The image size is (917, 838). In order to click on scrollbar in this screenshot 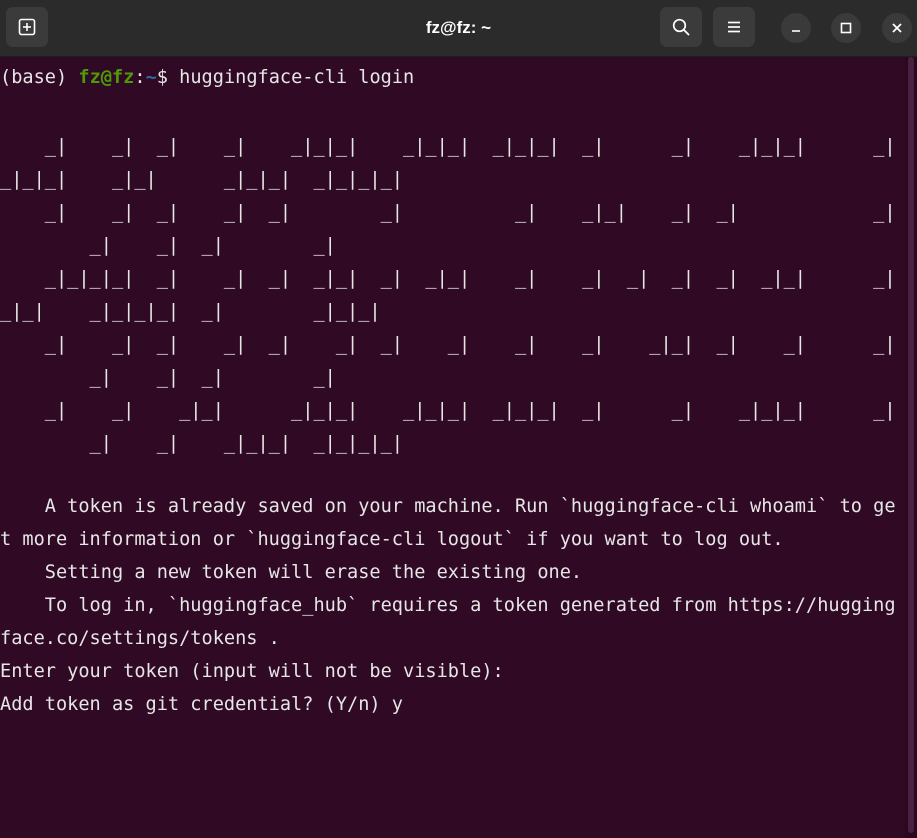, I will do `click(911, 447)`.